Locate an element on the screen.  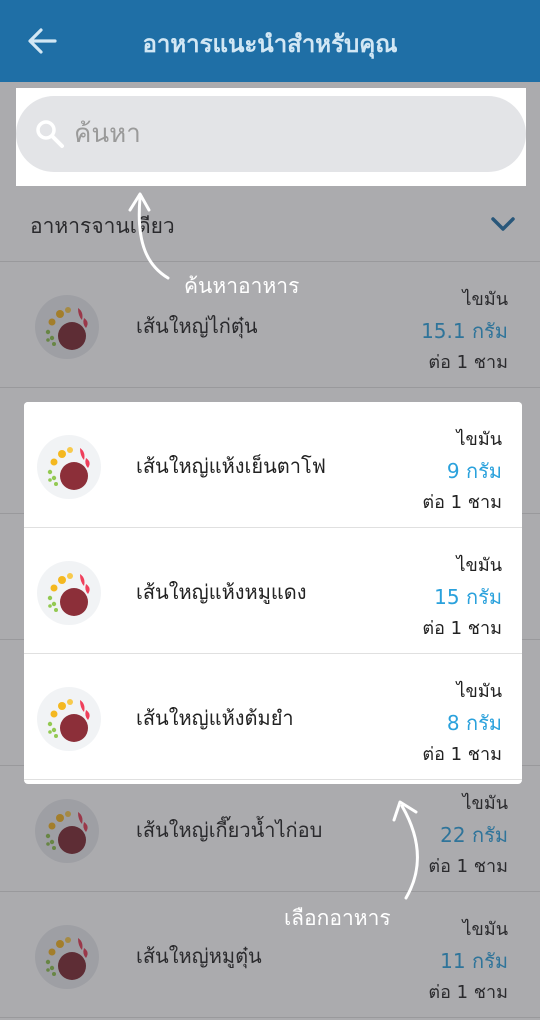
food-row: เส้นใหญ่หมูตุ๋น ไขมัน 11 กรัม ต่อ 1 ชาม is located at coordinates (270, 955).